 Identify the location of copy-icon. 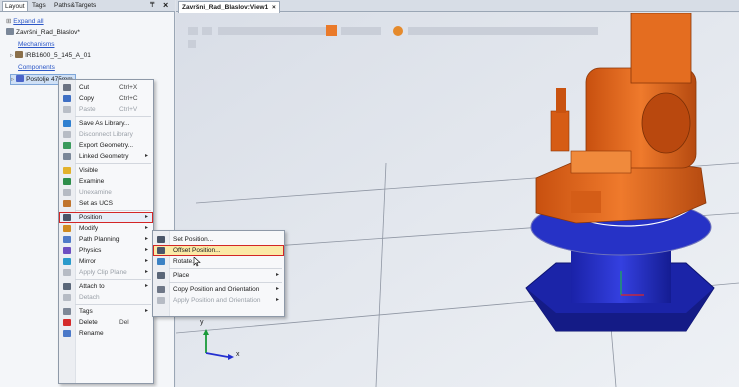
(67, 98).